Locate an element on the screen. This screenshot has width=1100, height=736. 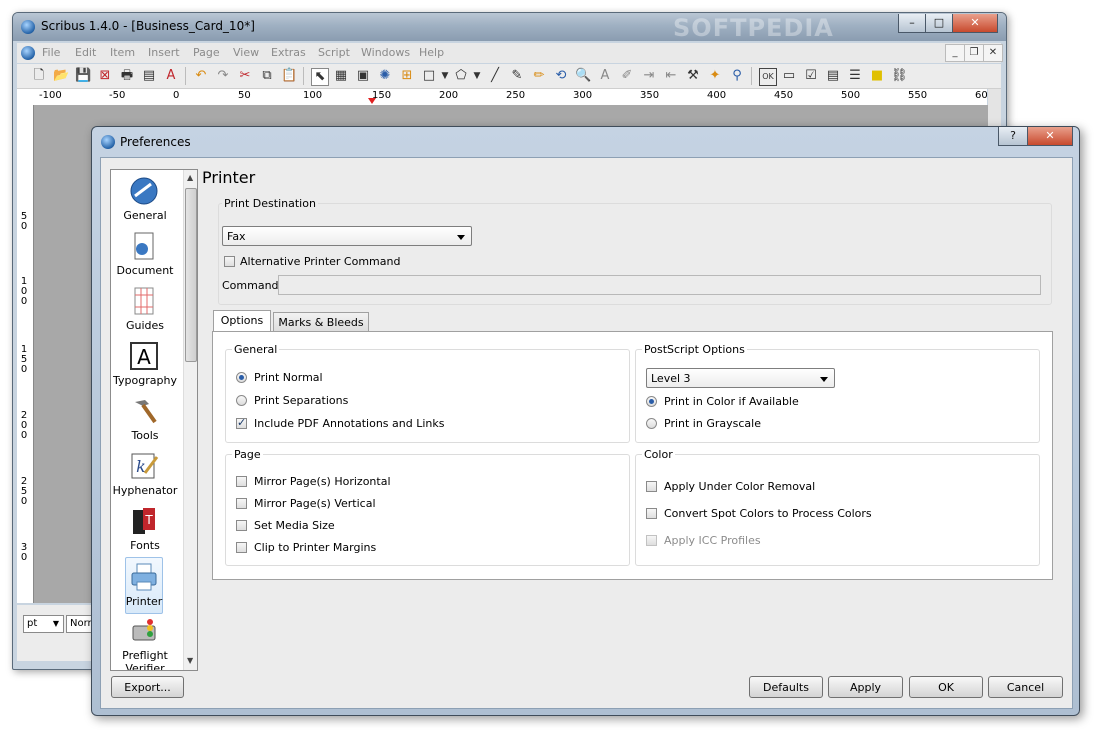
menu-help: Help is located at coordinates (431, 52).